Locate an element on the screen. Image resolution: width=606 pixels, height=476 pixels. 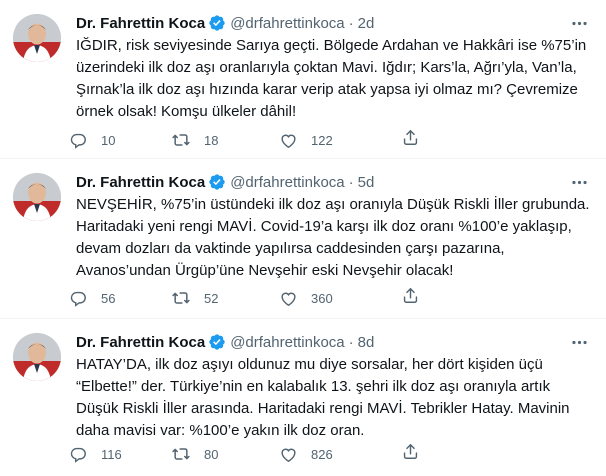
timestamp: 5d is located at coordinates (366, 182).